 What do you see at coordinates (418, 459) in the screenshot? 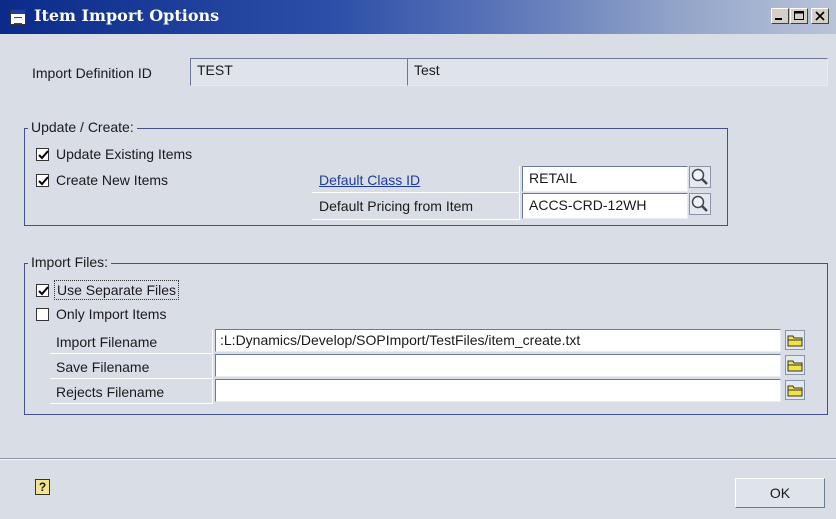
I see `footer-divider-highlight` at bounding box center [418, 459].